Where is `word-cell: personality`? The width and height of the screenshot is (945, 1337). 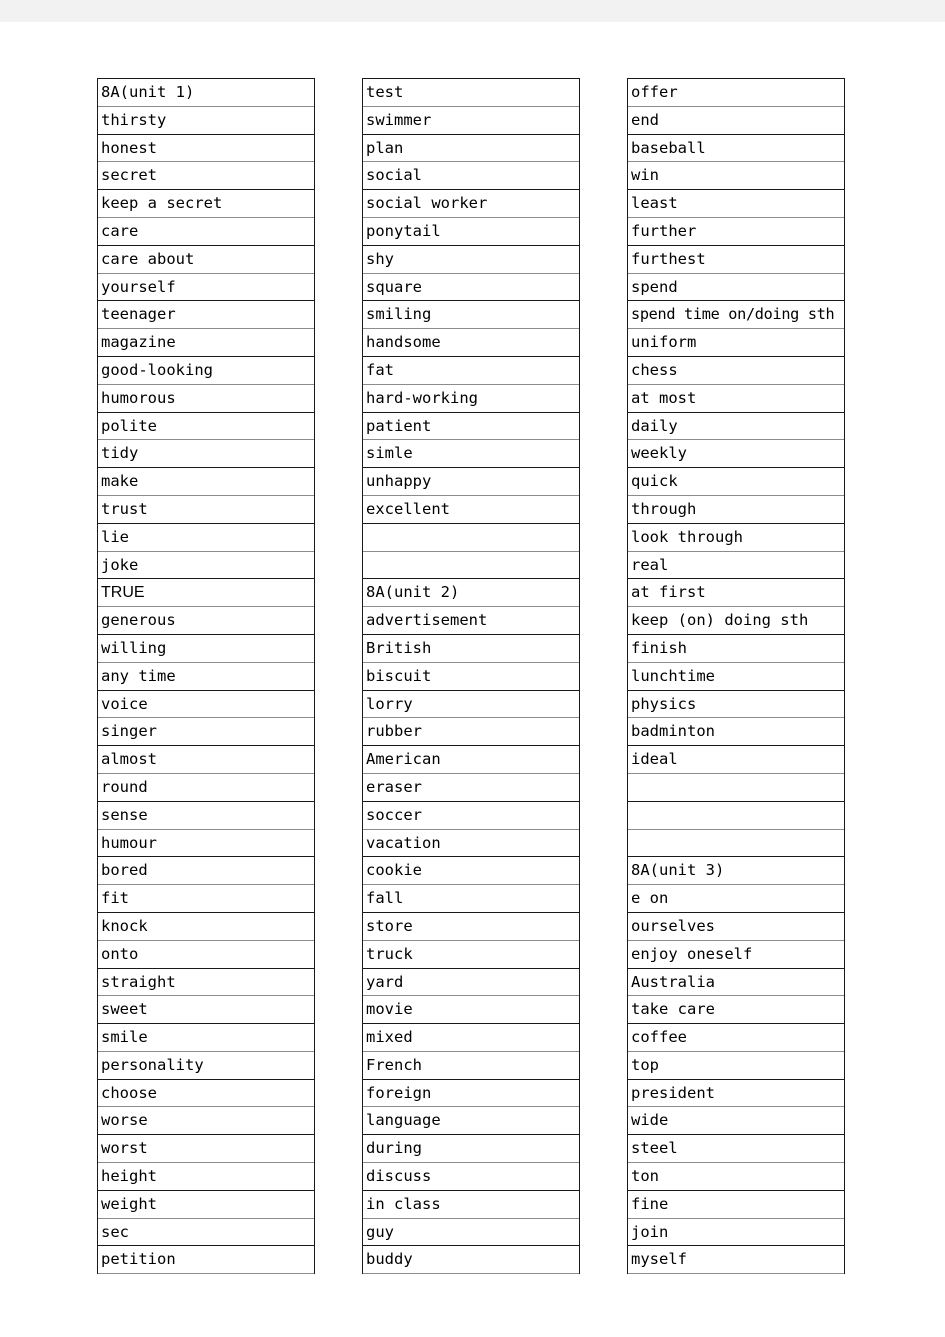
word-cell: personality is located at coordinates (206, 1066).